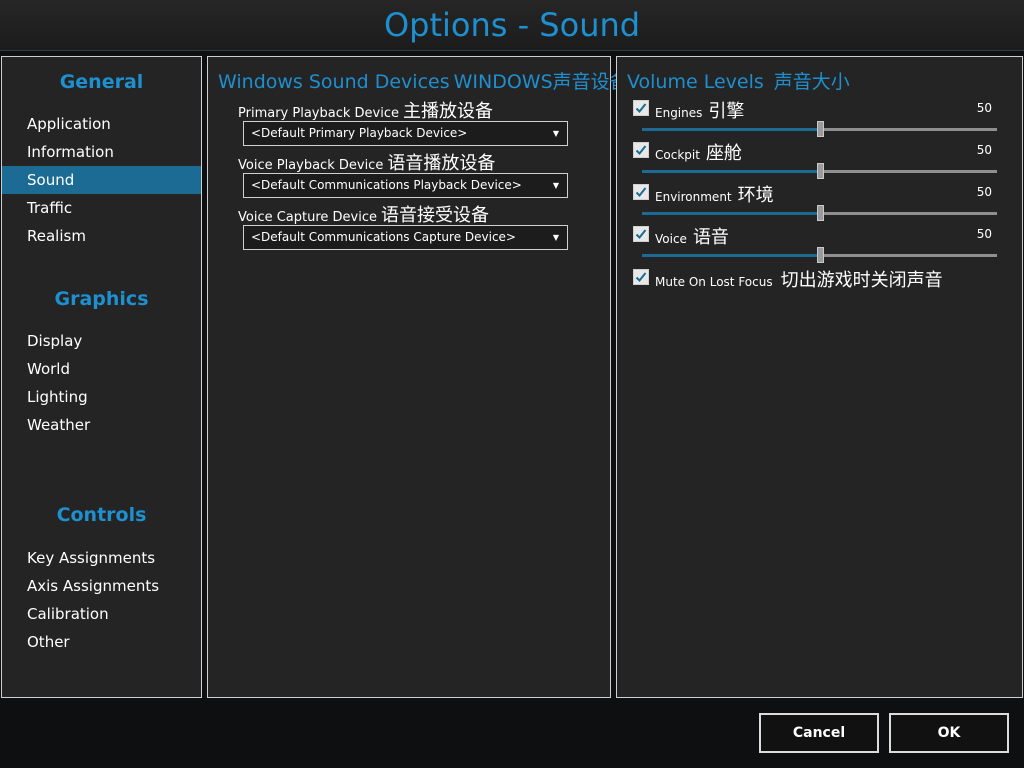 This screenshot has width=1024, height=768. I want to click on volume-levels-title-cn: 声音大小, so click(811, 82).